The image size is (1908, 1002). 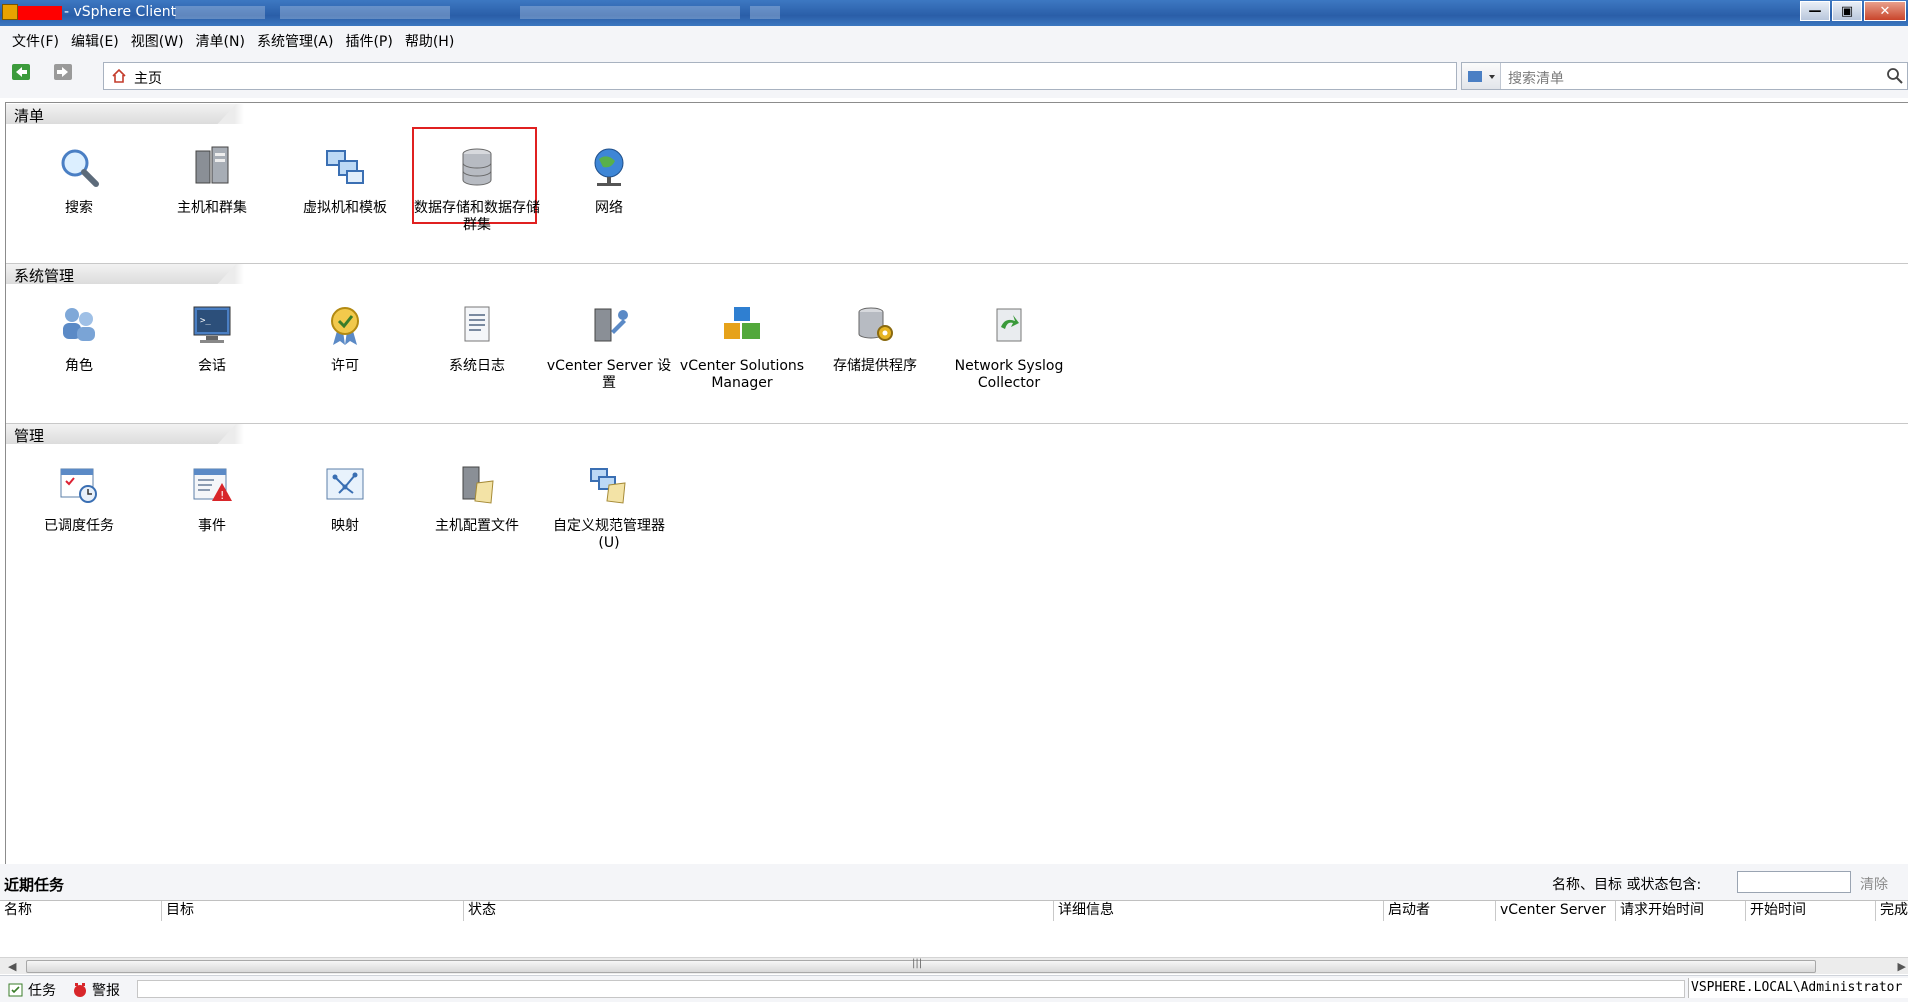 I want to click on solutions-blocks-icon, so click(x=742, y=323).